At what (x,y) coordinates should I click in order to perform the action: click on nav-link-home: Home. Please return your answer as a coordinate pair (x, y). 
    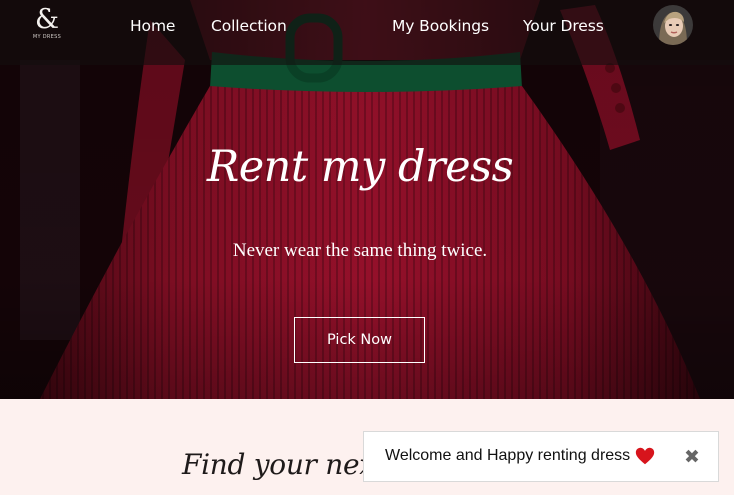
    Looking at the image, I should click on (152, 26).